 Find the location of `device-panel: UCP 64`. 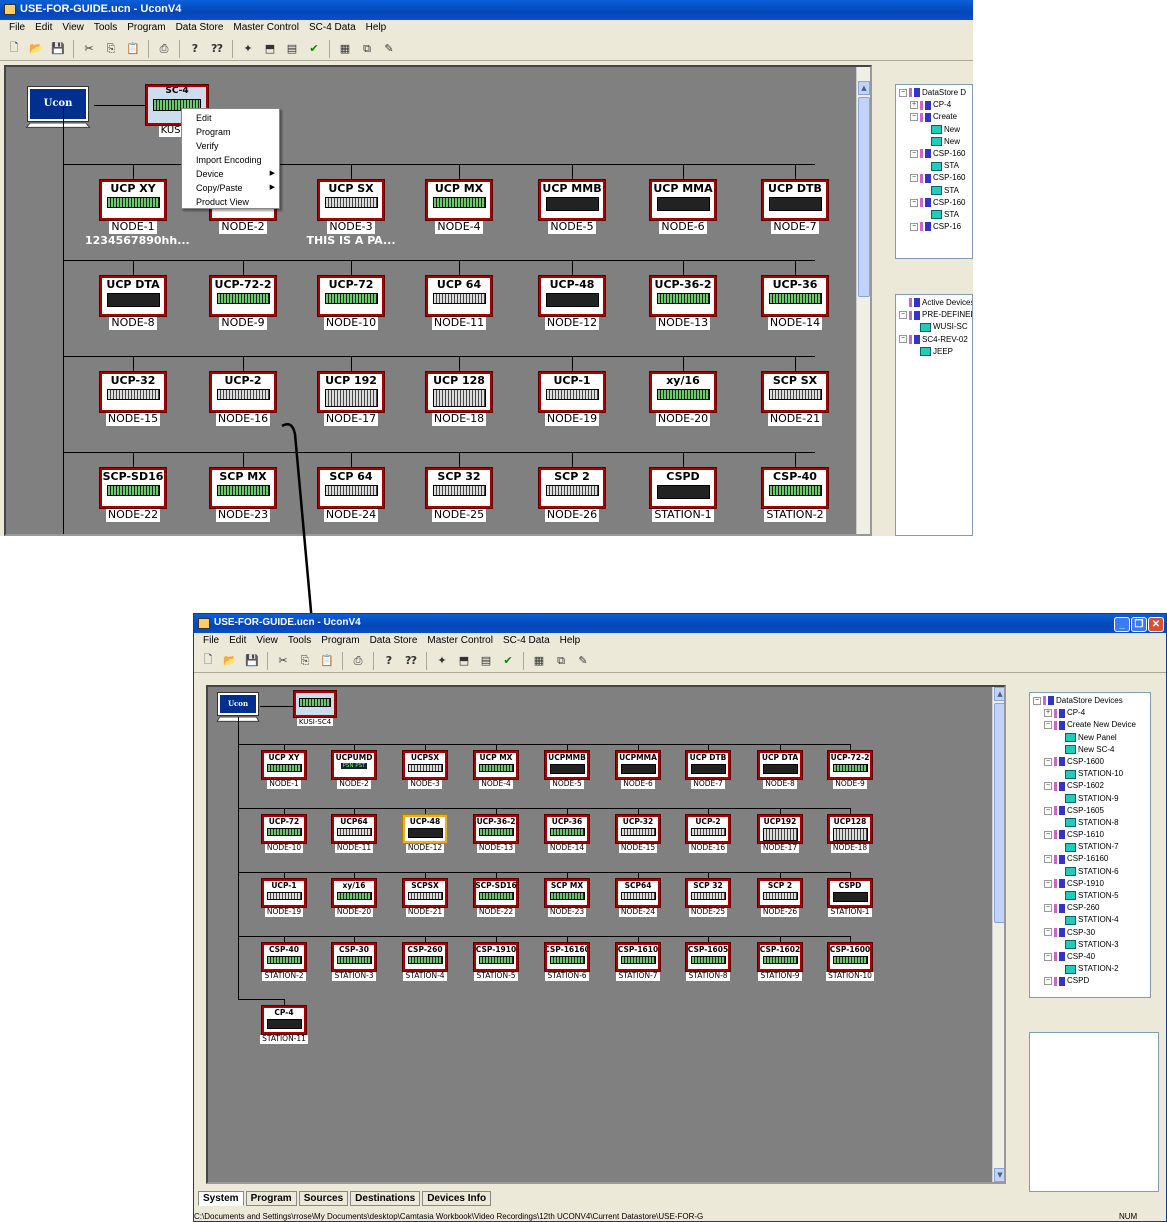

device-panel: UCP 64 is located at coordinates (459, 296).